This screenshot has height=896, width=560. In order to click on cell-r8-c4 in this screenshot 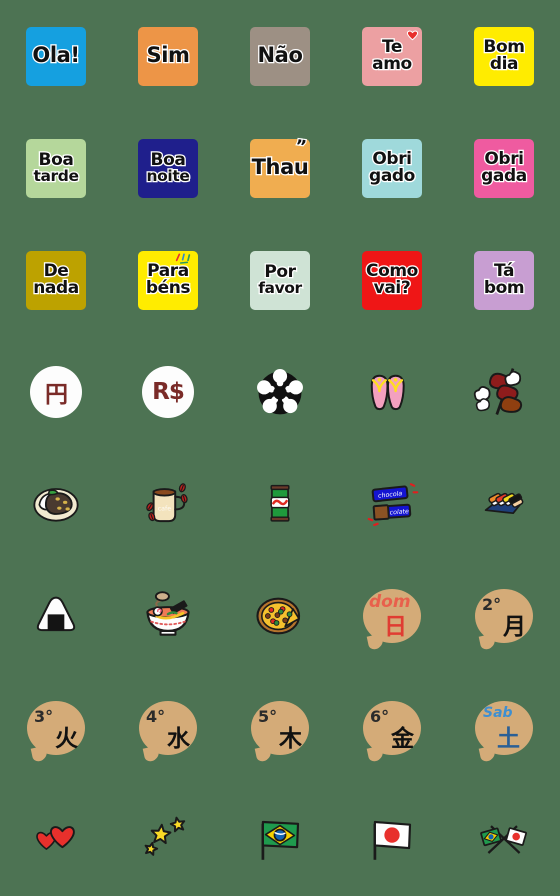, I will do `click(392, 840)`.